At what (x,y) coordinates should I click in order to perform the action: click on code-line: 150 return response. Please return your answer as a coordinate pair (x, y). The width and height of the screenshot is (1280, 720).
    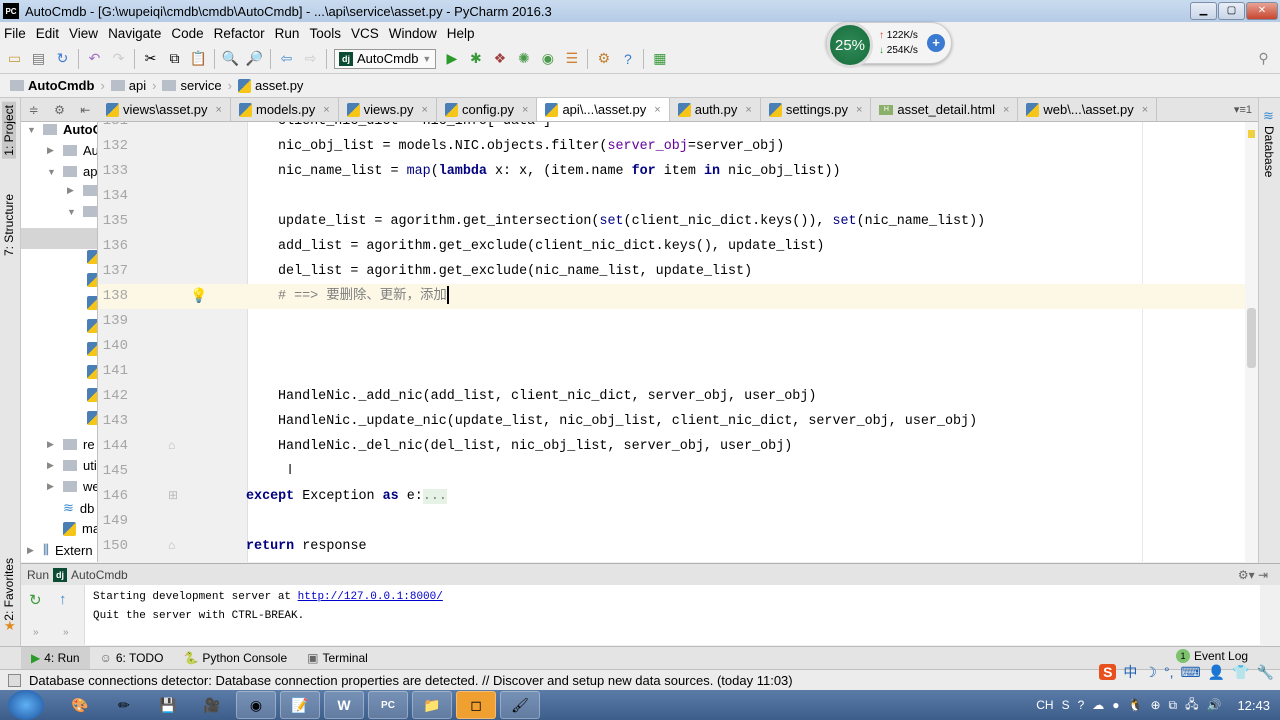
    Looking at the image, I should click on (673, 546).